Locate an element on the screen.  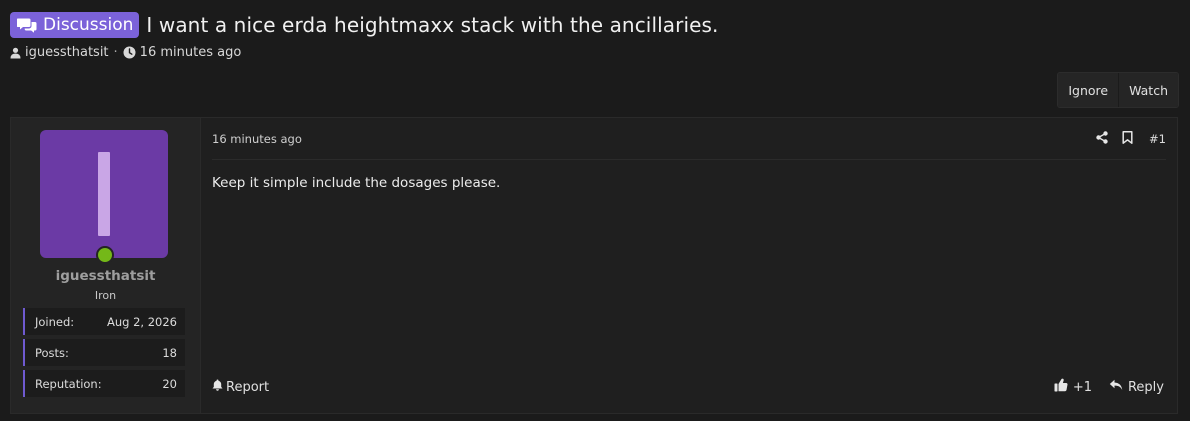
post-footer-actions: +1 Reply is located at coordinates (1109, 387).